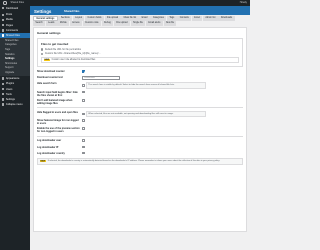 The image size is (320, 250). What do you see at coordinates (12, 36) in the screenshot?
I see `sidebar-item-label: Shared Files` at bounding box center [12, 36].